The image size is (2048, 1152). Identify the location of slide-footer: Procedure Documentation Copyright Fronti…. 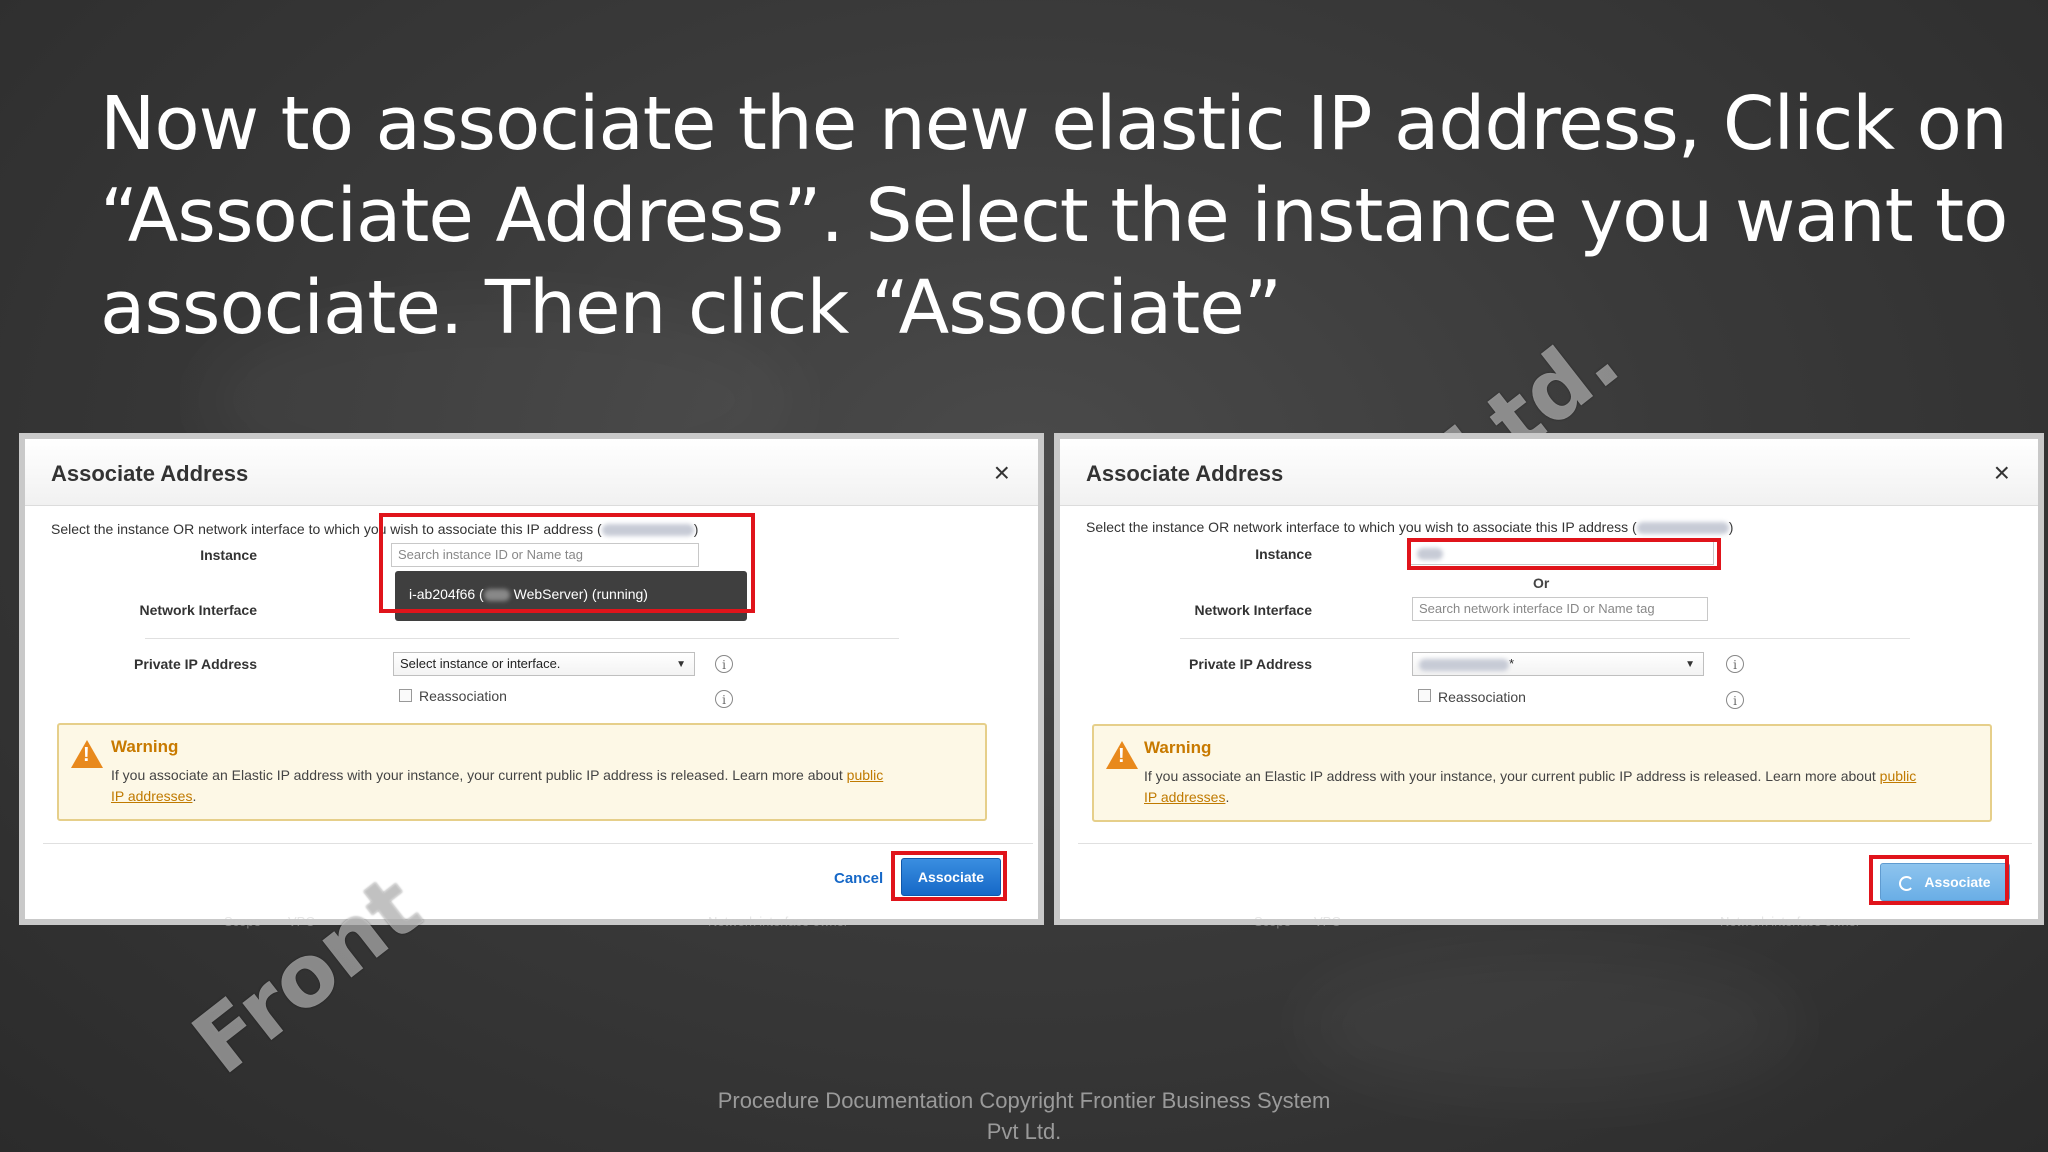
(1024, 1116).